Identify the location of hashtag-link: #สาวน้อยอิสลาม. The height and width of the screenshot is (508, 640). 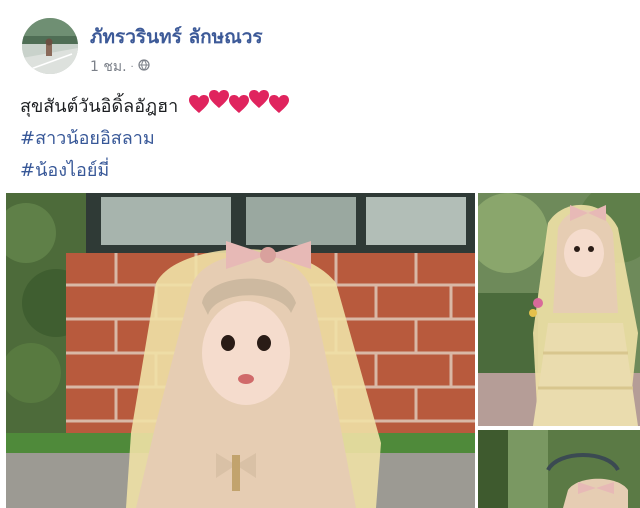
(87, 137).